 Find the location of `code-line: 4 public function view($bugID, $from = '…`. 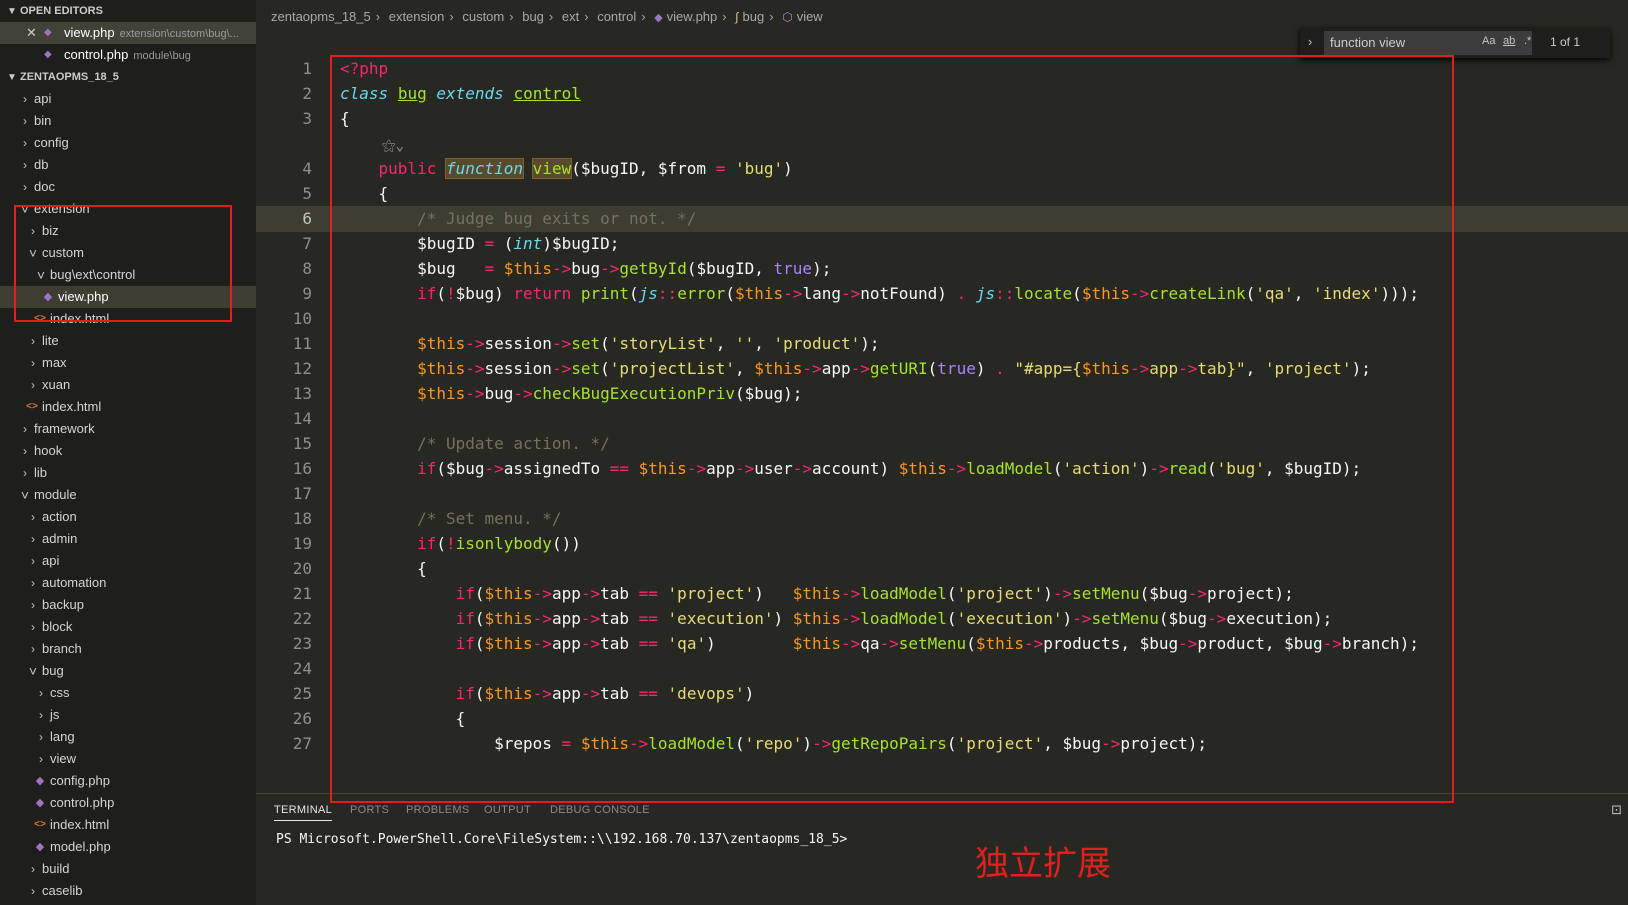

code-line: 4 public function view($bugID, $from = '… is located at coordinates (942, 169).